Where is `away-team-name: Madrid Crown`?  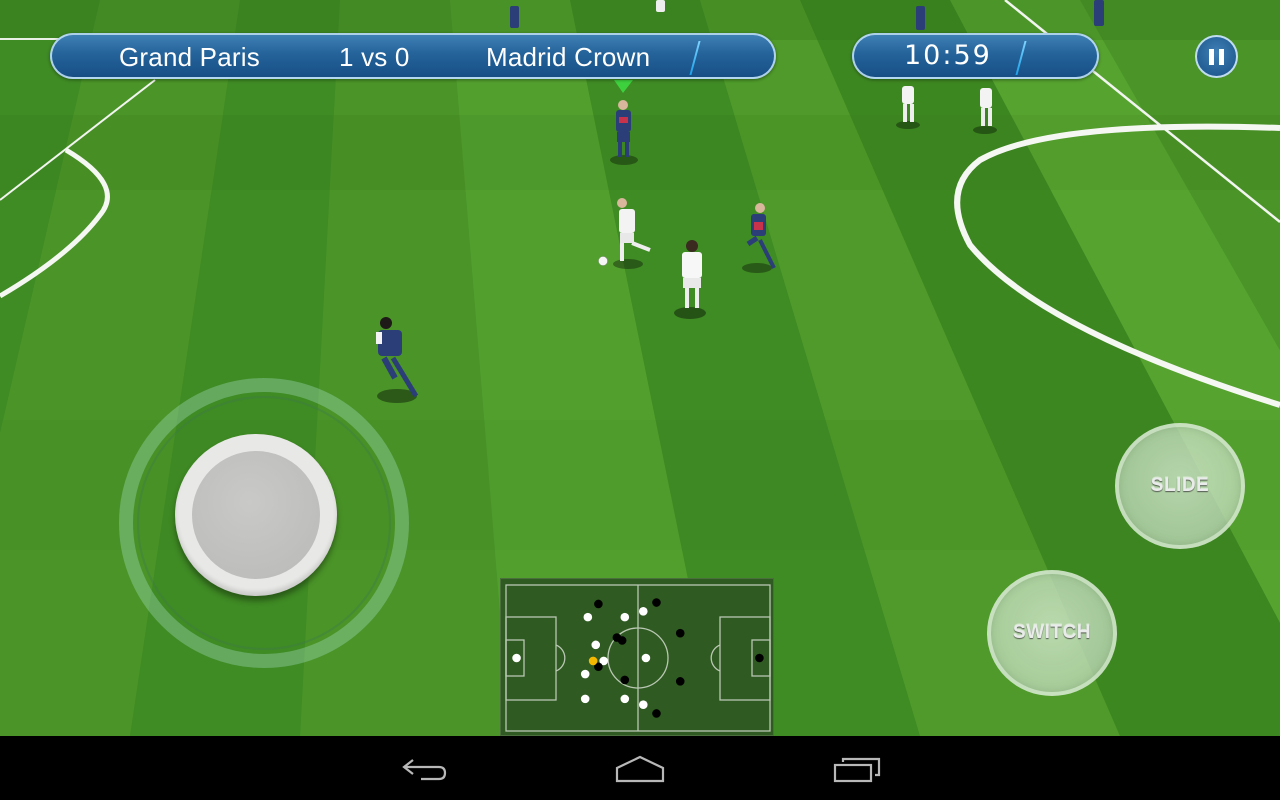 away-team-name: Madrid Crown is located at coordinates (568, 57).